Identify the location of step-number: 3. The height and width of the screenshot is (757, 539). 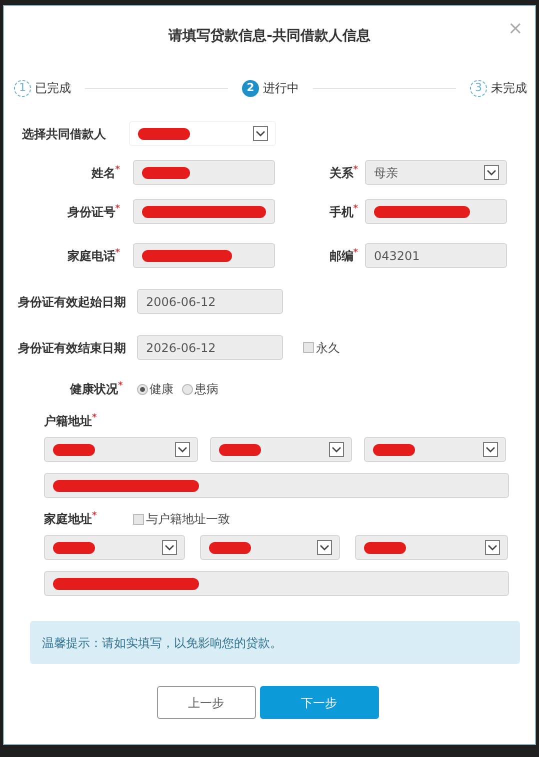
(478, 88).